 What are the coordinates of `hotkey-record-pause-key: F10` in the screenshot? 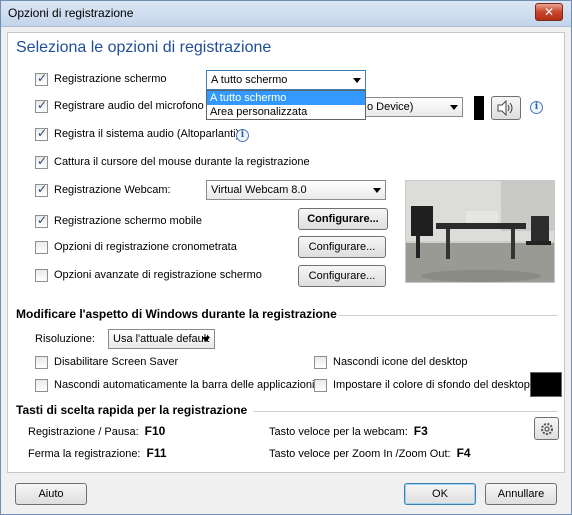 It's located at (155, 431).